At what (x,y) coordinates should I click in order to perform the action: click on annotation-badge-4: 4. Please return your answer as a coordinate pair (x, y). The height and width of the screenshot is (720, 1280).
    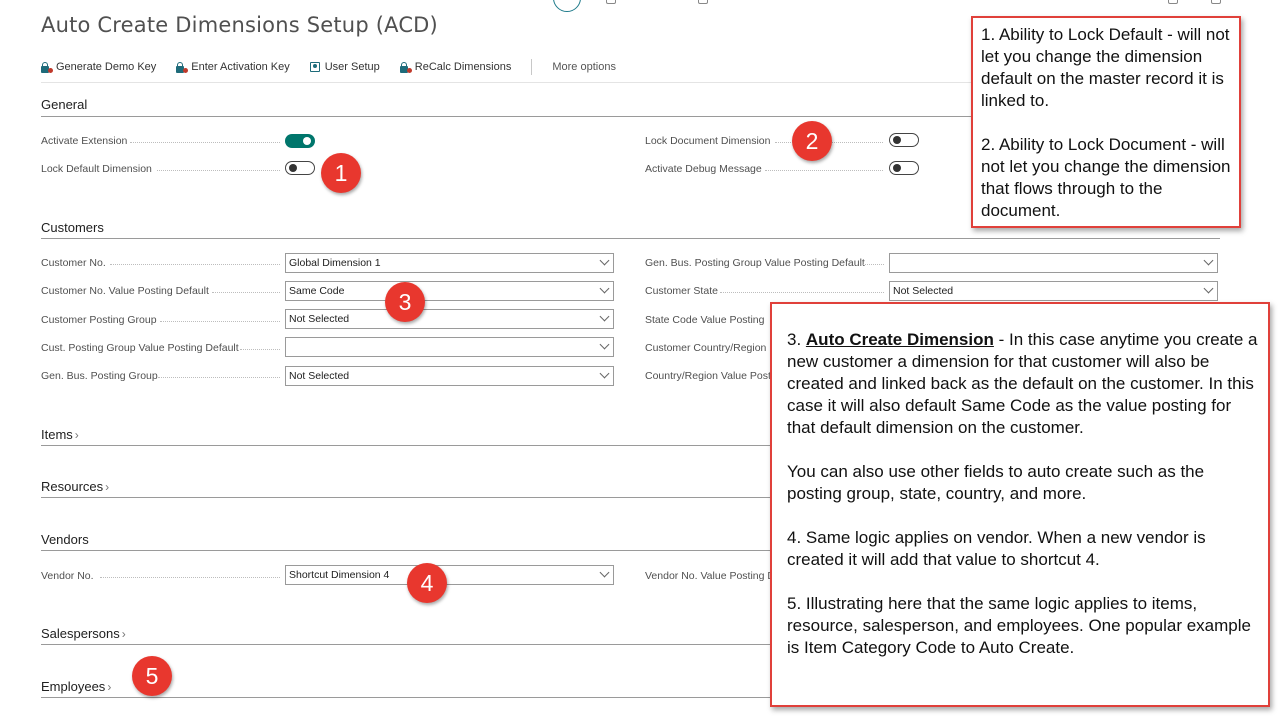
    Looking at the image, I should click on (427, 583).